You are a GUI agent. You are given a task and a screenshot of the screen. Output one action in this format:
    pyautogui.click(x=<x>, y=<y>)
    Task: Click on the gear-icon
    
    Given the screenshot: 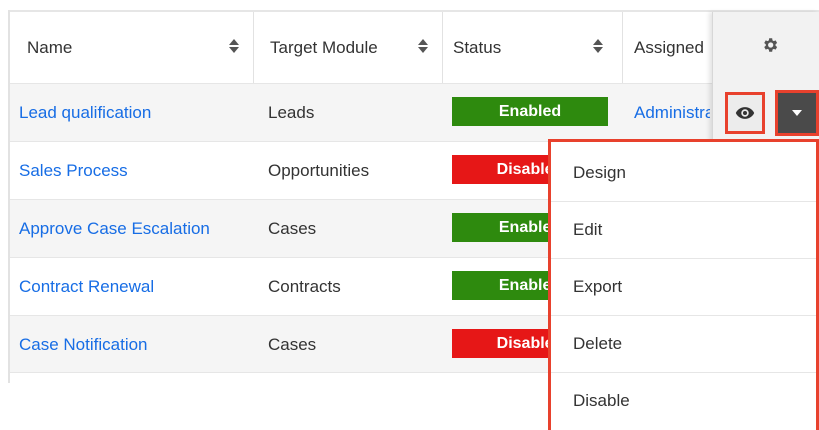 What is the action you would take?
    pyautogui.click(x=770, y=45)
    